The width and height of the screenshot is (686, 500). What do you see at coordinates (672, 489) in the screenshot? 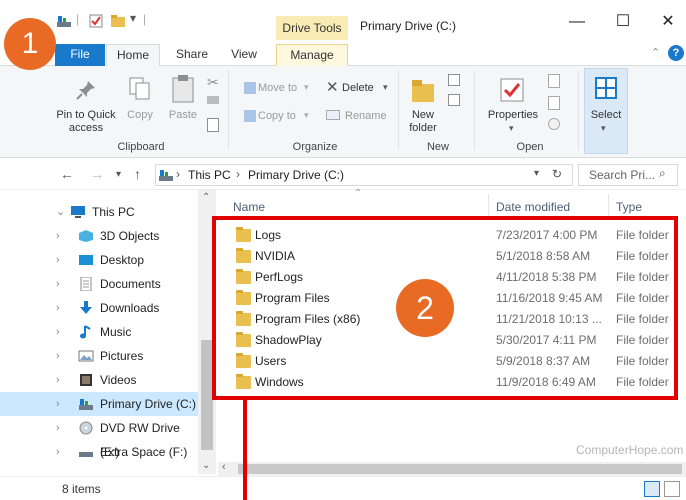
I see `large-icons-view-icon` at bounding box center [672, 489].